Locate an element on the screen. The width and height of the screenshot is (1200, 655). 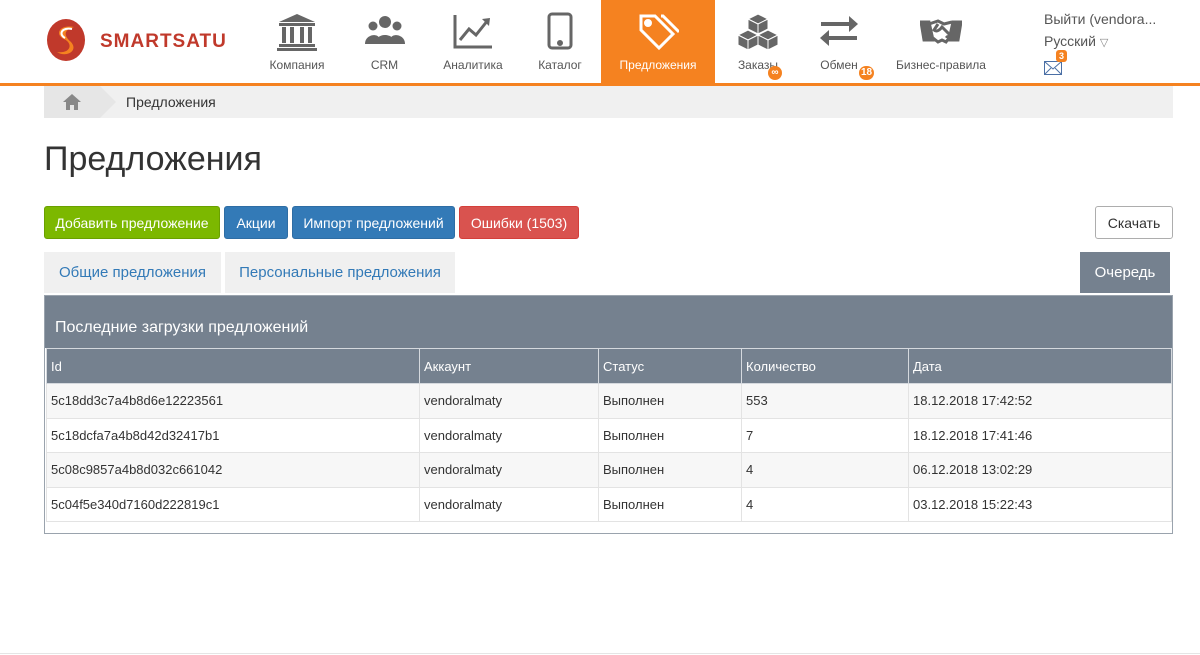
column-header: Id is located at coordinates (233, 366).